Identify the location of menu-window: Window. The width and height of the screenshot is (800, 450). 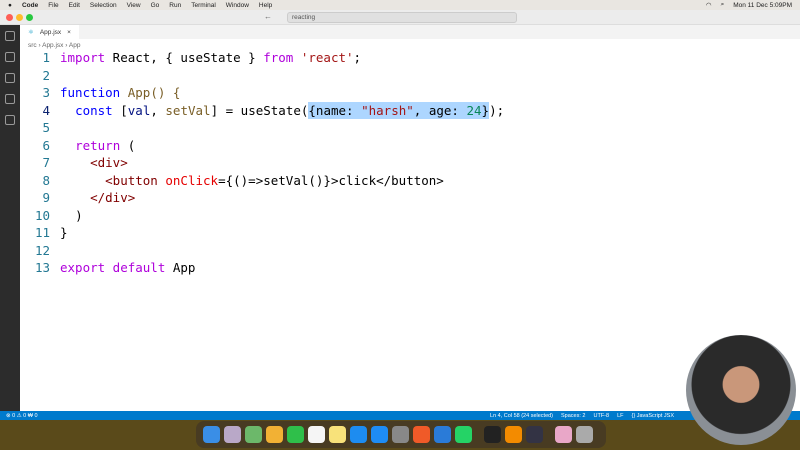
(237, 5).